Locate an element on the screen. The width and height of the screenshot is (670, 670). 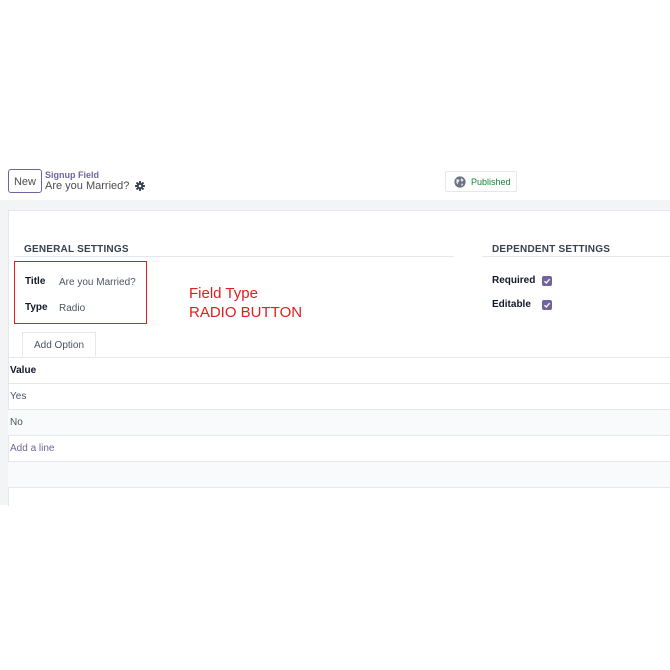
published-label: Published is located at coordinates (491, 181).